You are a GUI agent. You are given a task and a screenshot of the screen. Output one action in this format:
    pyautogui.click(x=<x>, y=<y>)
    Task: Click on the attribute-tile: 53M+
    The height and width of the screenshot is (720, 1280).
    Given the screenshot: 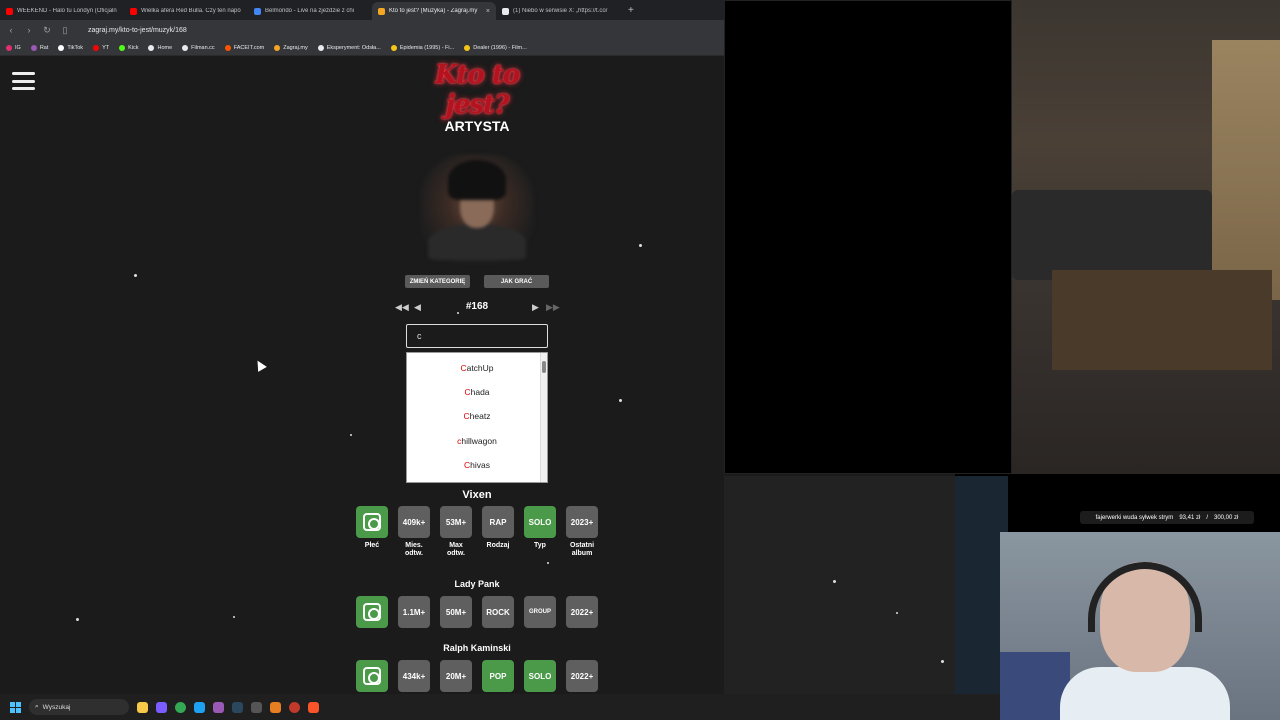 What is the action you would take?
    pyautogui.click(x=456, y=522)
    